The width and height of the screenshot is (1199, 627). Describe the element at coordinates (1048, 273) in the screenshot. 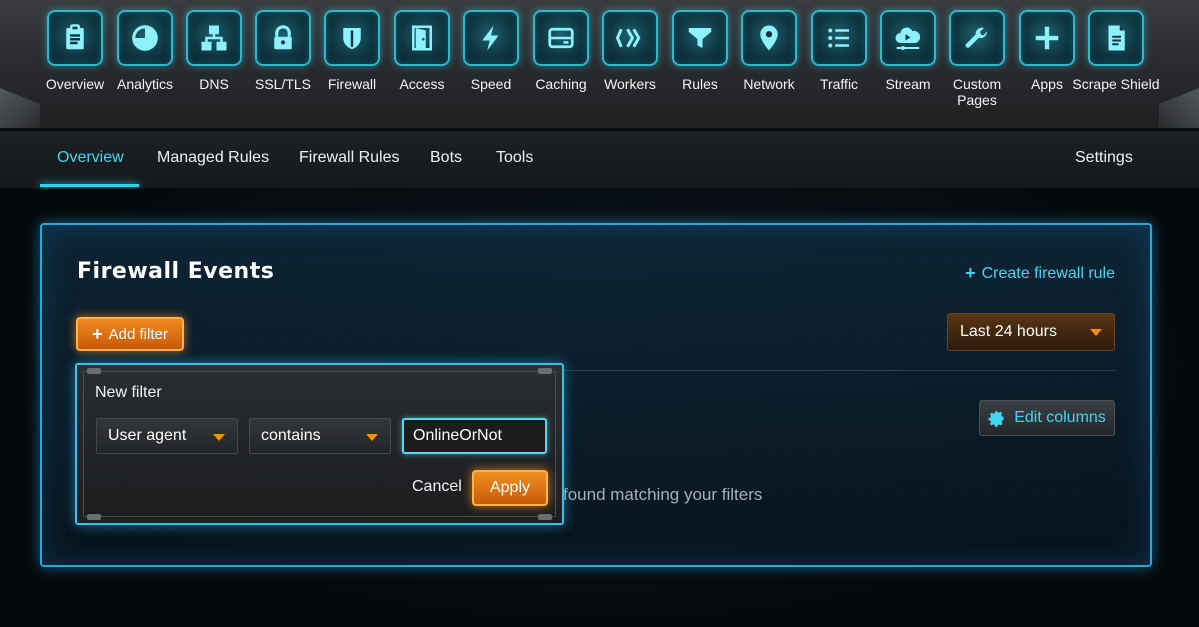

I see `create-firewall-rule-label: Create firewall rule` at that location.